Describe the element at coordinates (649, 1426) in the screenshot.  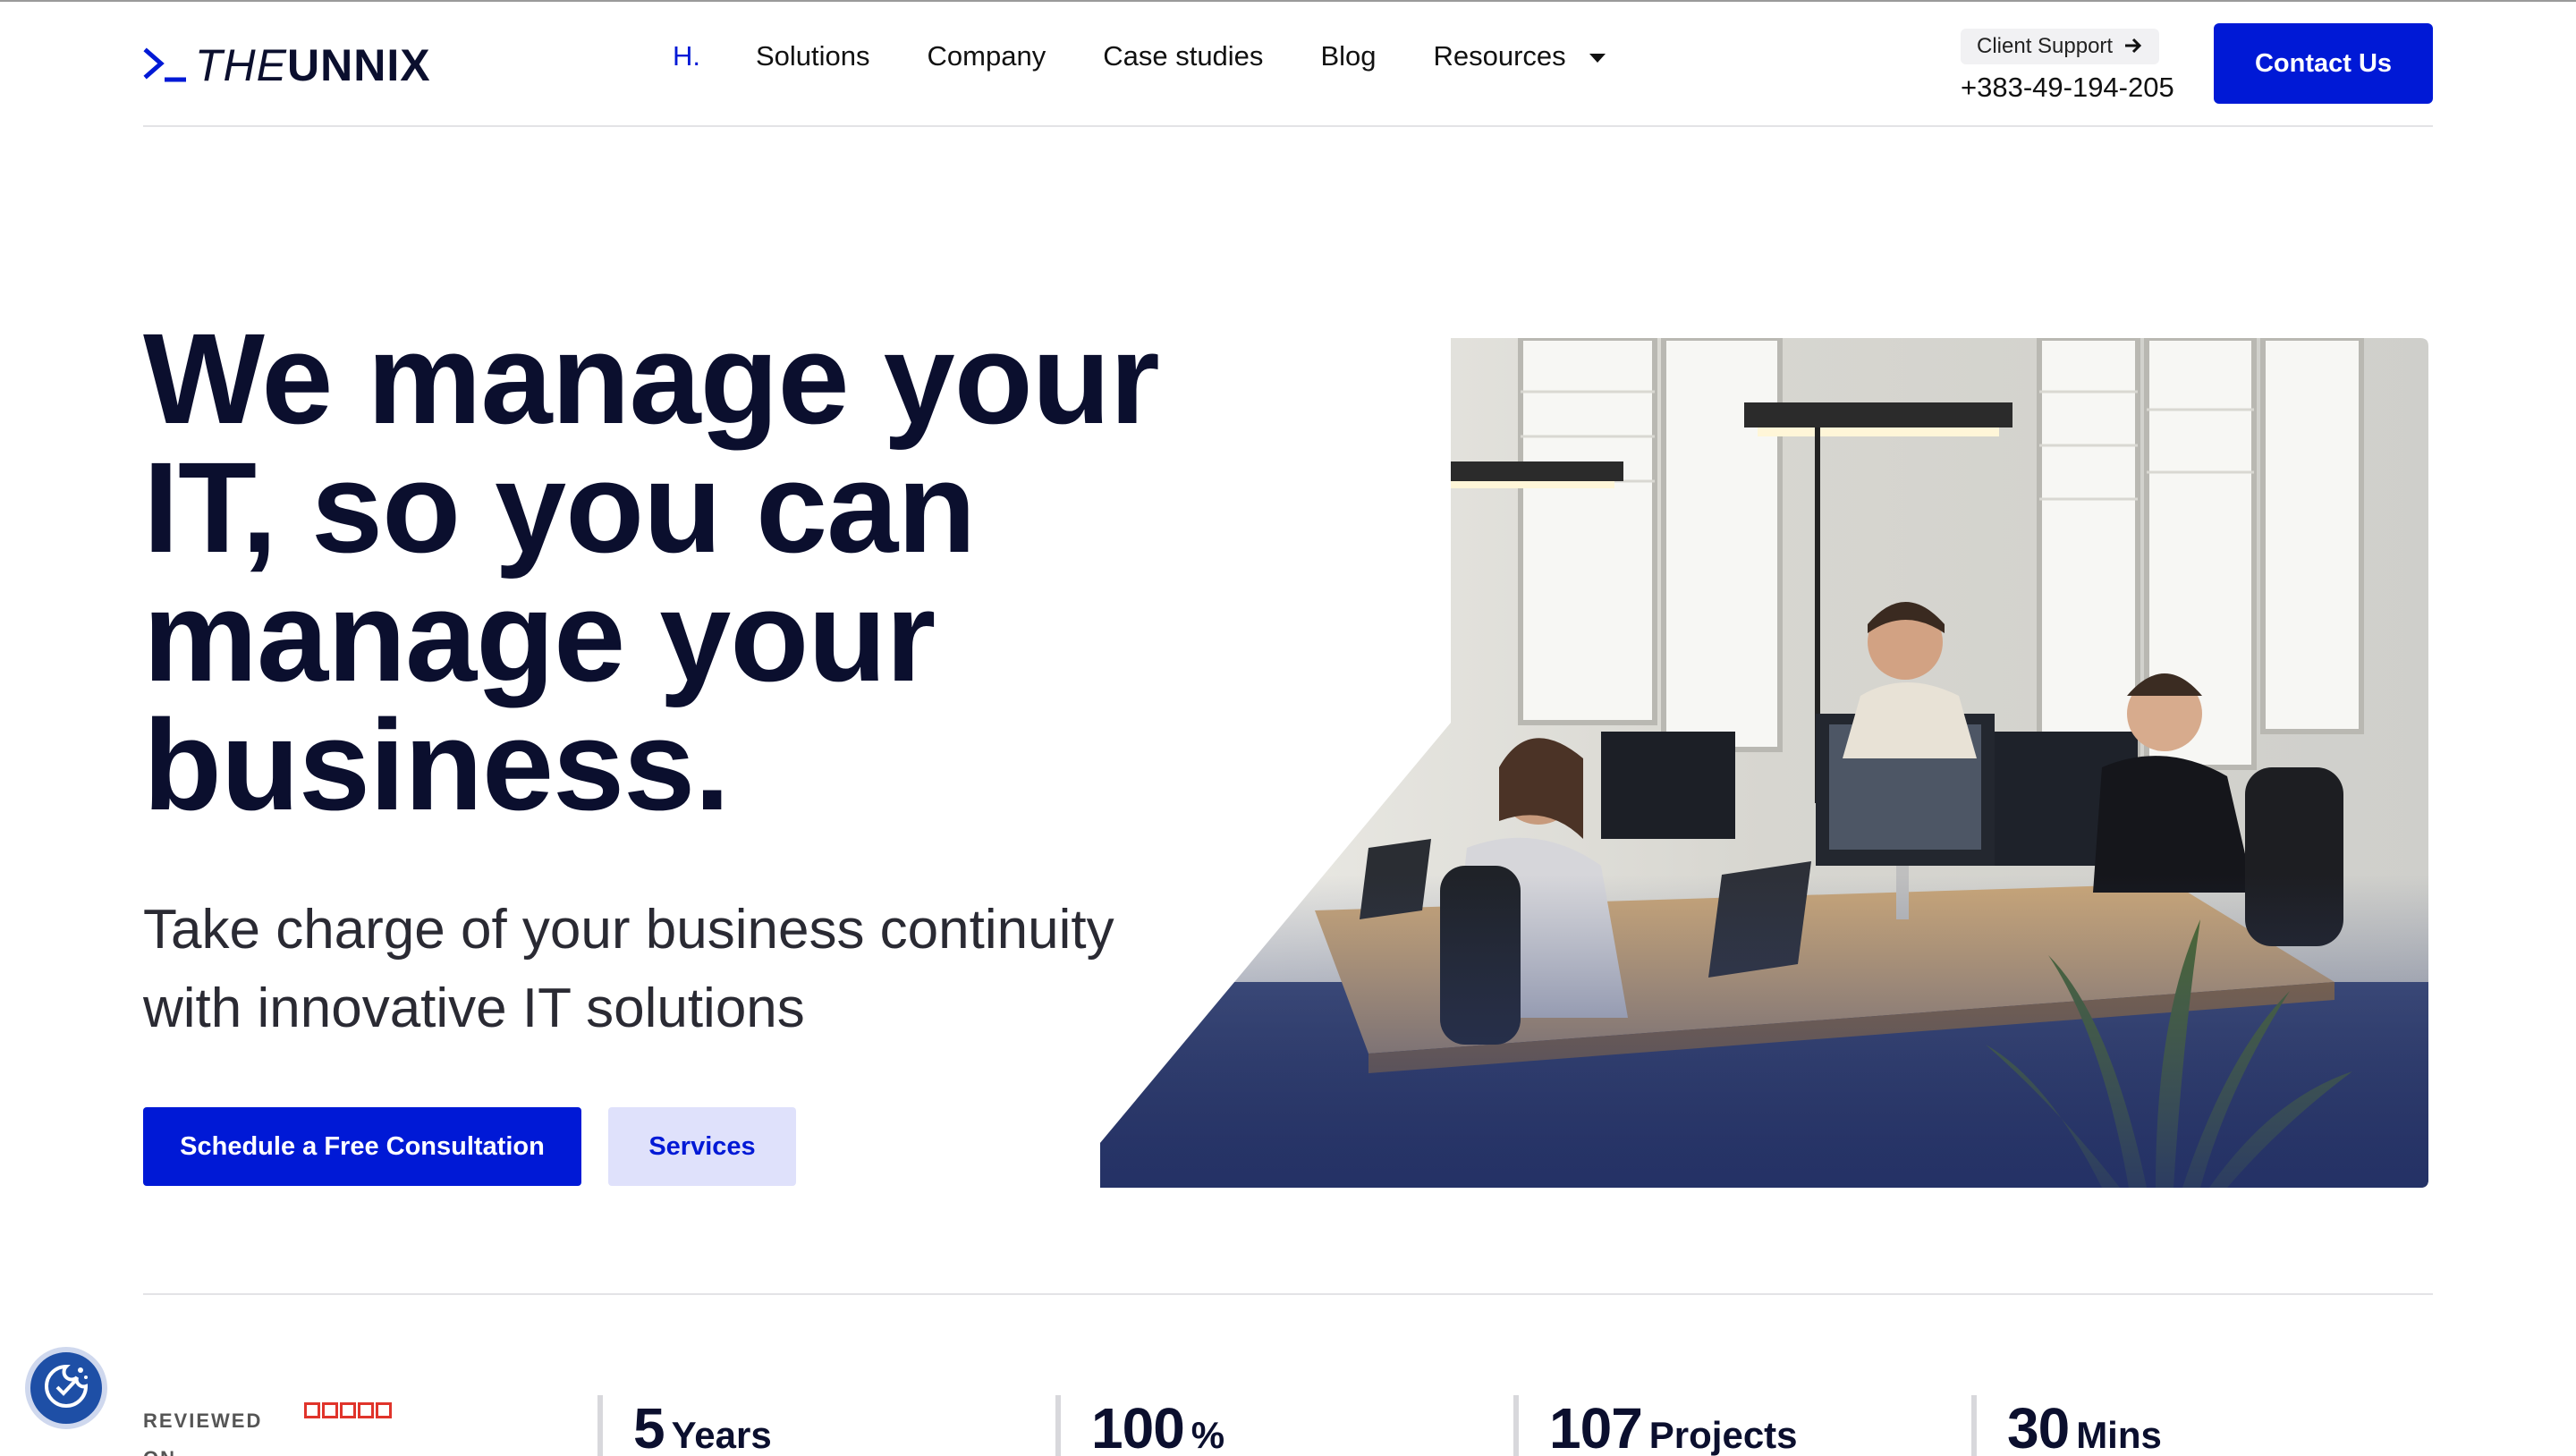
I see `stat-value: 5` at that location.